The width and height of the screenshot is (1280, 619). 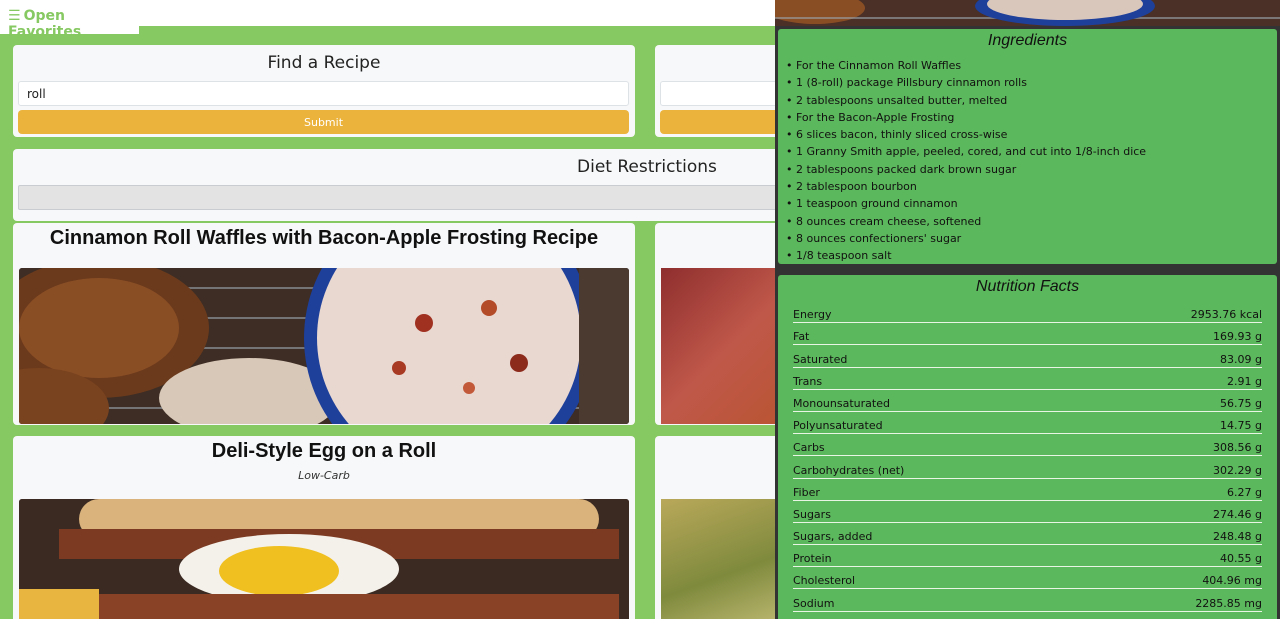 What do you see at coordinates (1031, 134) in the screenshot?
I see `ingredient-item: 6 slices bacon, thinly sliced cross-wise` at bounding box center [1031, 134].